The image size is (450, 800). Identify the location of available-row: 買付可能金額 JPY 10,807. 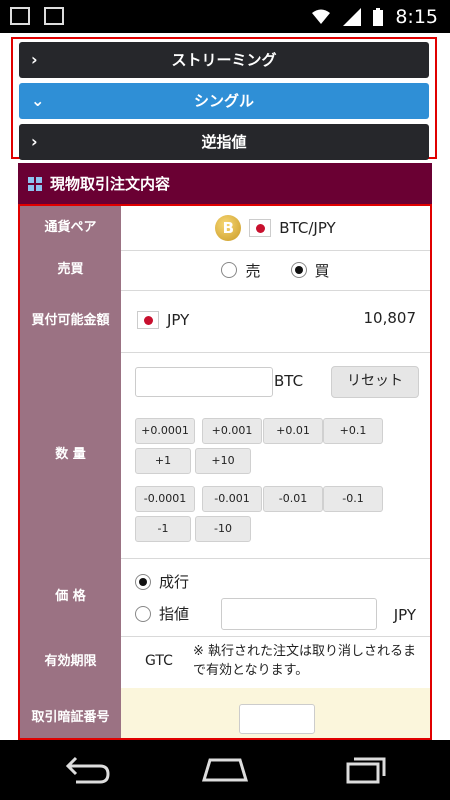
(225, 321).